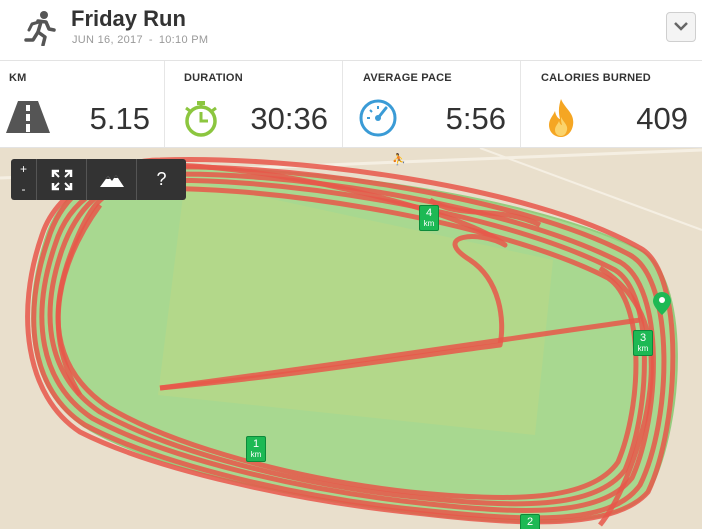 This screenshot has height=529, width=702. What do you see at coordinates (107, 40) in the screenshot?
I see `activity-date: JUN 16, 2017` at bounding box center [107, 40].